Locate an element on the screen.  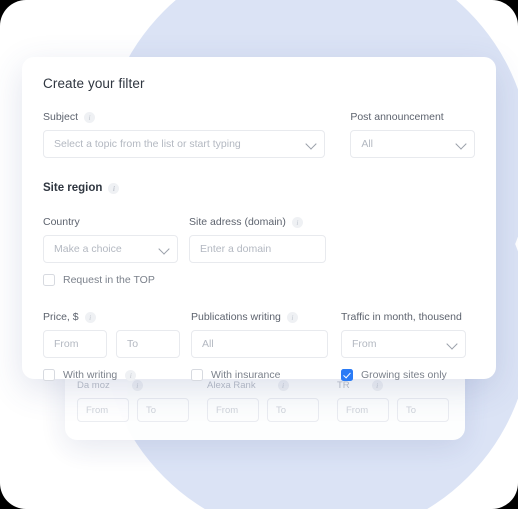
checkbox-with-insurance: With insurance is located at coordinates (259, 375).